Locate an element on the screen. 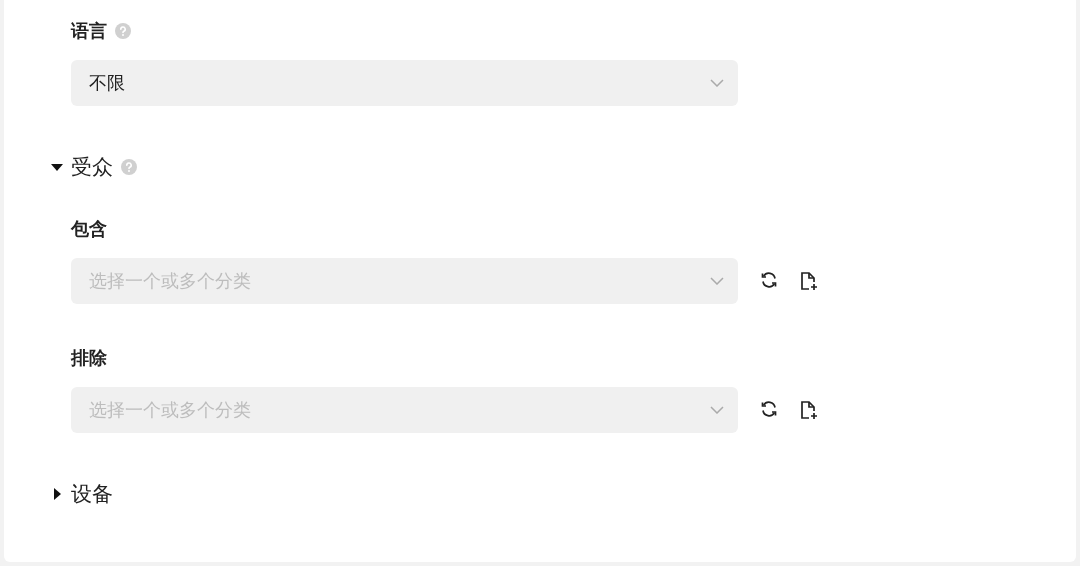 The image size is (1080, 566). dropdown-field: 不限 is located at coordinates (404, 83).